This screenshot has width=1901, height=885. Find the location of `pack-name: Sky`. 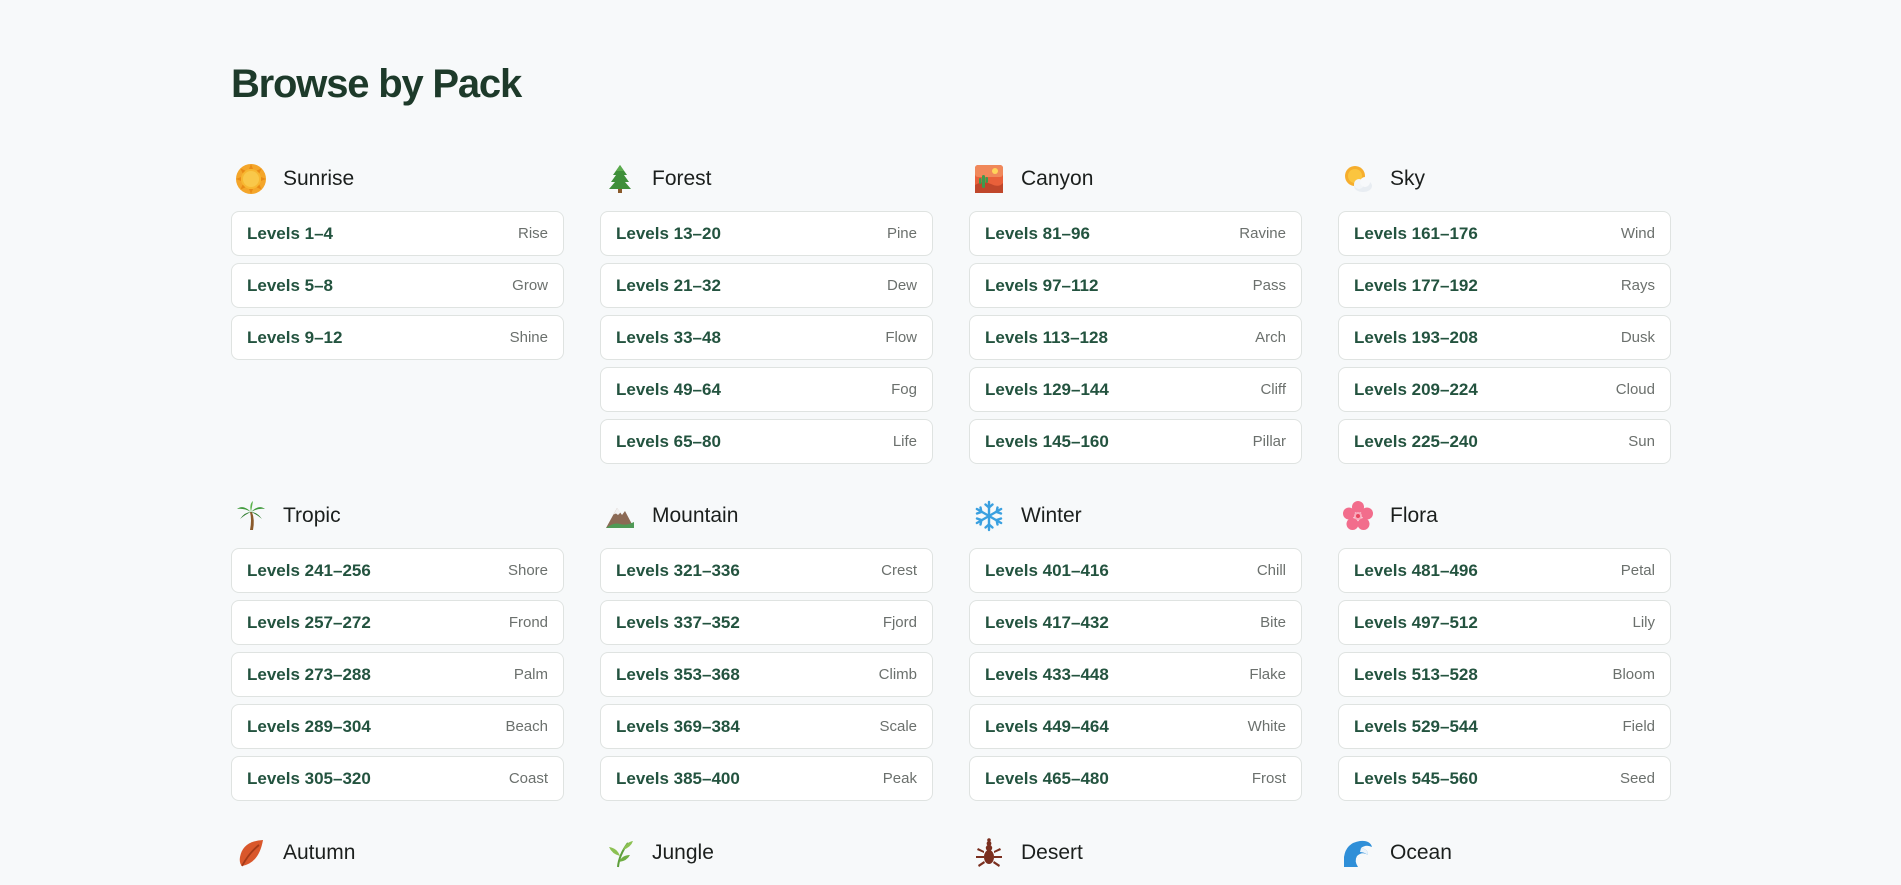

pack-name: Sky is located at coordinates (1408, 178).